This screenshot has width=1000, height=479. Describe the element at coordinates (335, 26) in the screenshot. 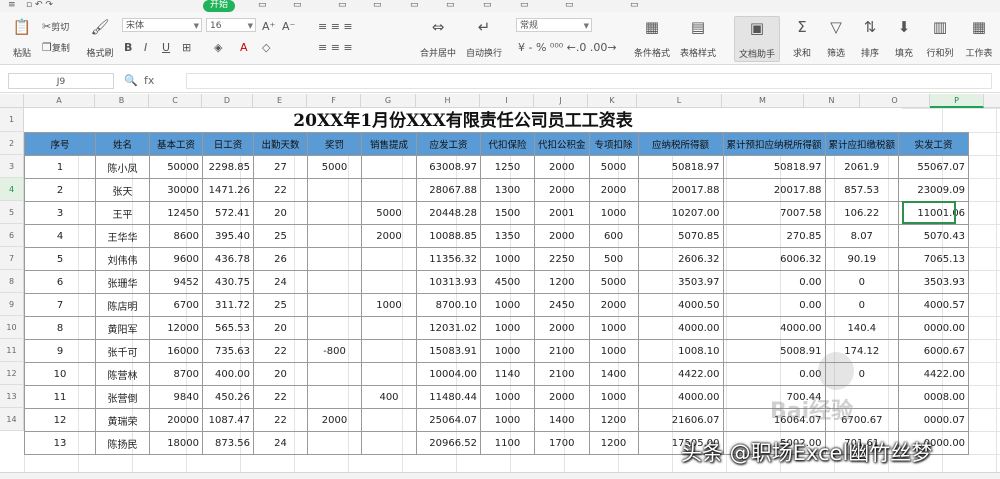

I see `align-top-icon: ≡ ≡ ≡` at that location.